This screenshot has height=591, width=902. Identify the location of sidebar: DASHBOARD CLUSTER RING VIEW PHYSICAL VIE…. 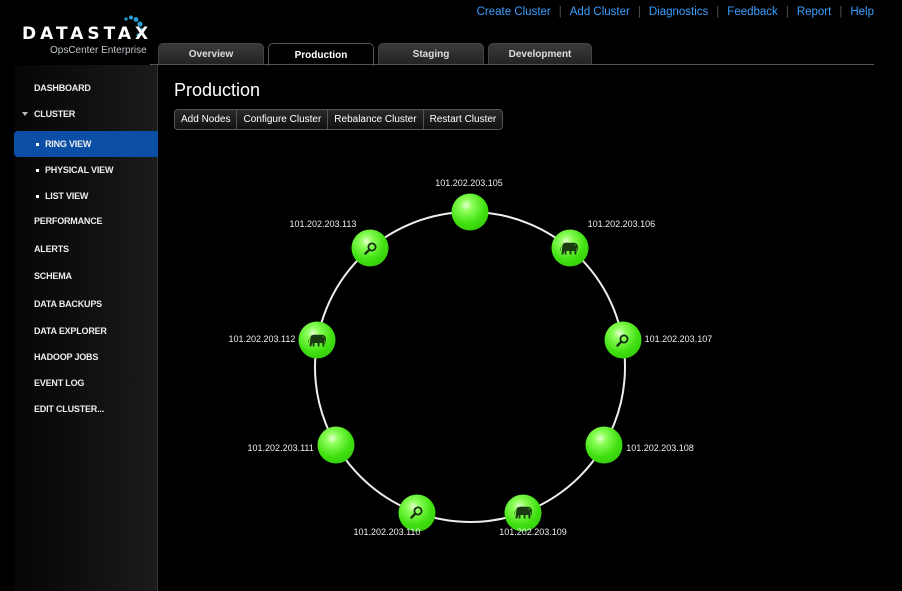
(86, 328).